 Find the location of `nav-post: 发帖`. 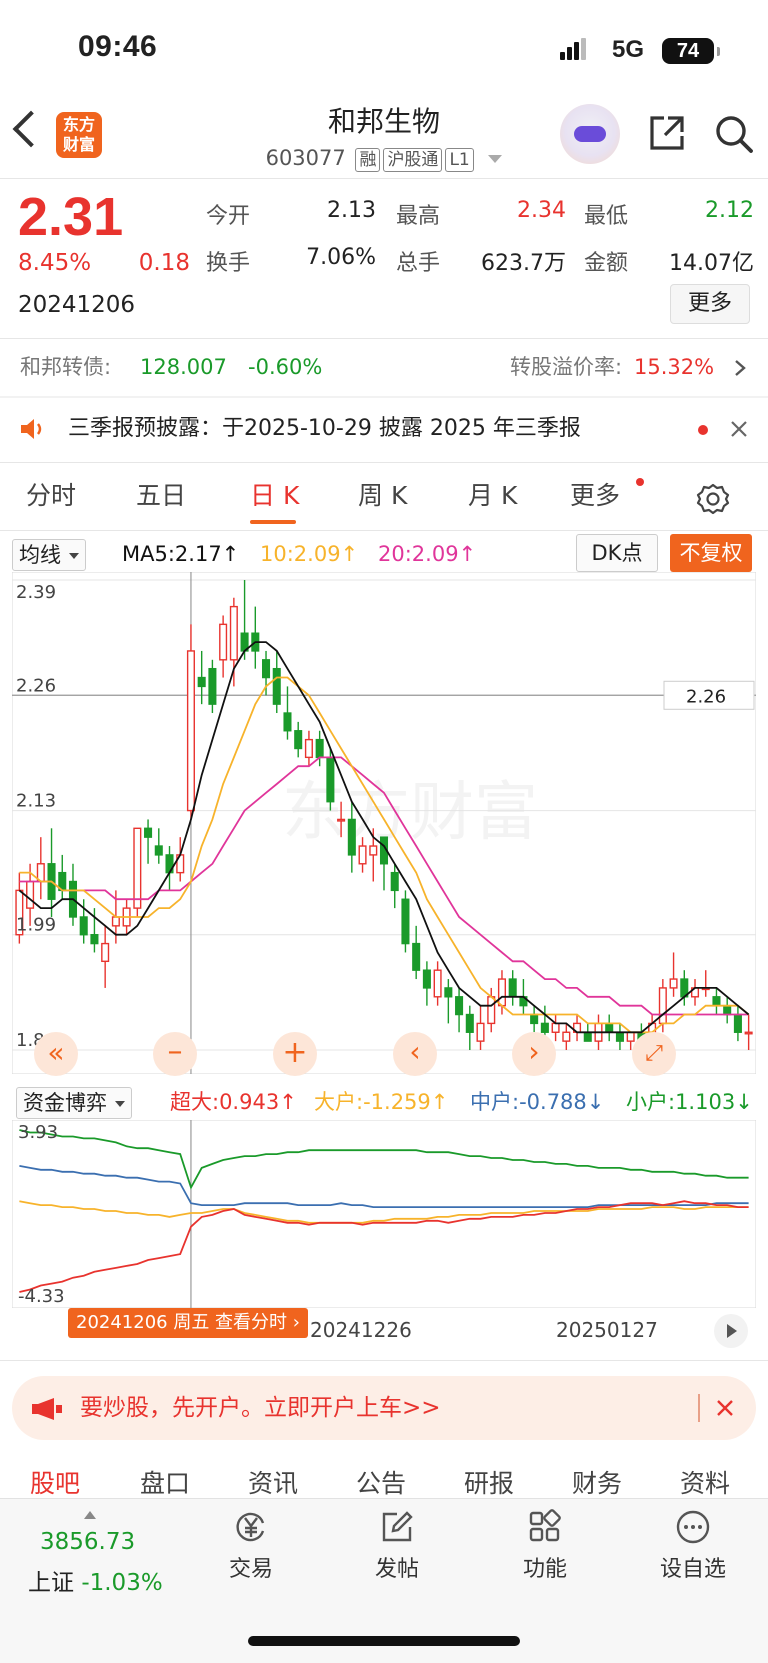

nav-post: 发帖 is located at coordinates (397, 1546).